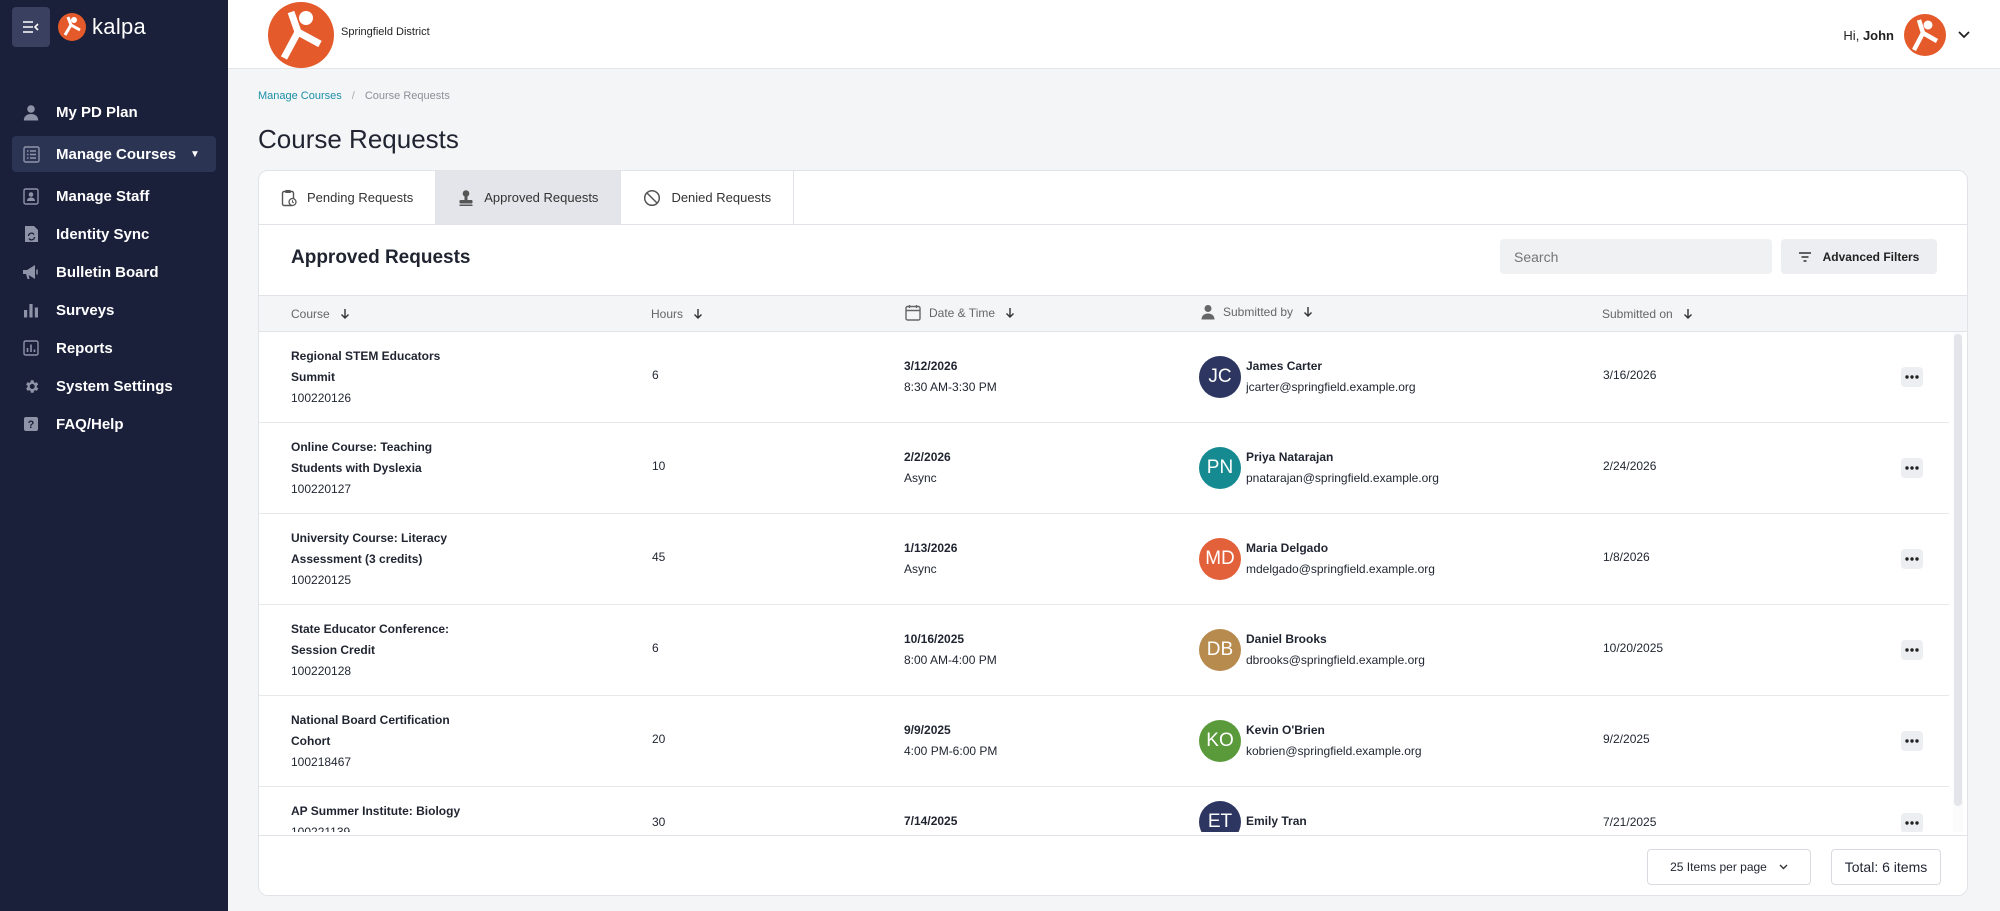  I want to click on submitter-email: pnatarajan@springfield.example.org, so click(1342, 478).